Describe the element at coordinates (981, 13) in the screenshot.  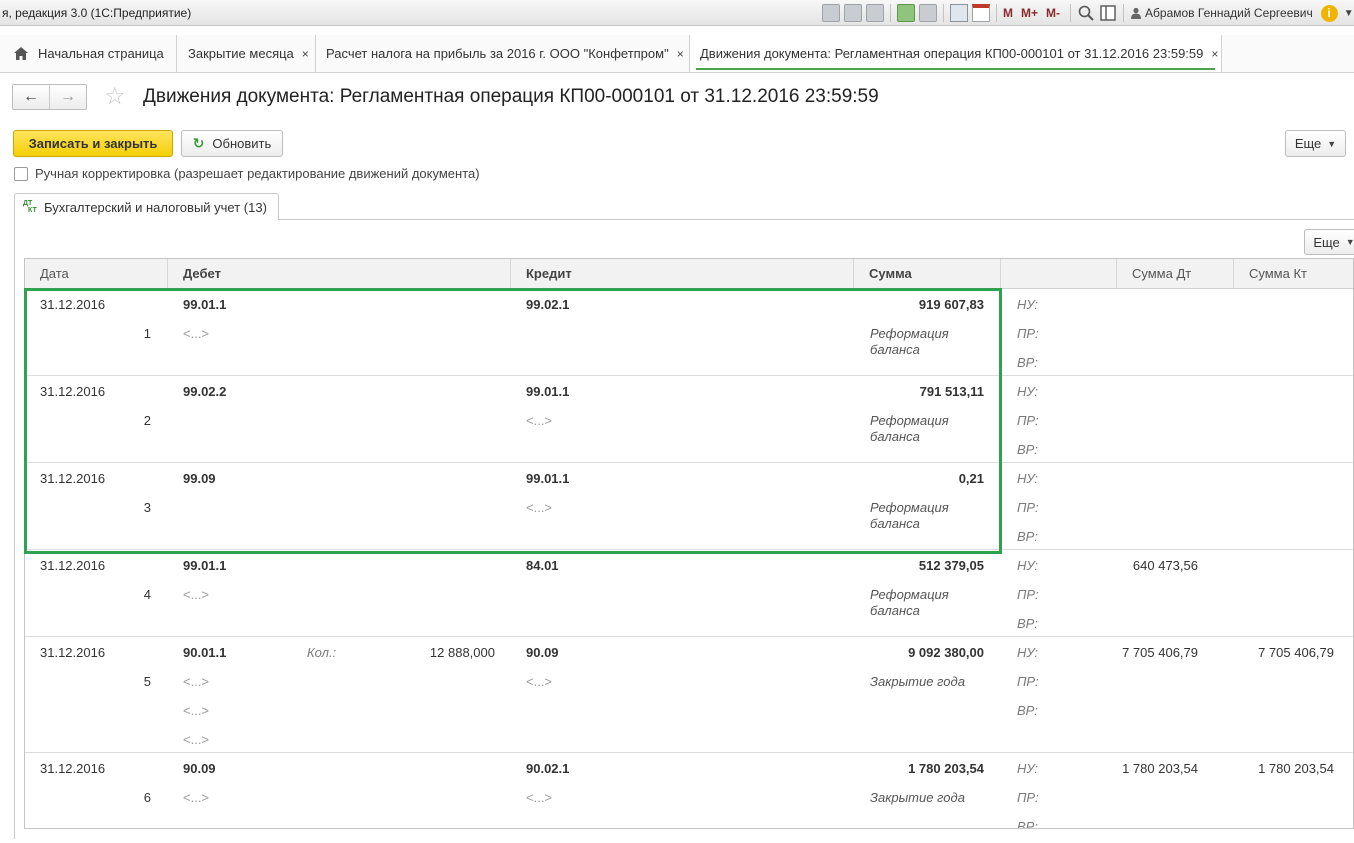
I see `calendar-icon` at that location.